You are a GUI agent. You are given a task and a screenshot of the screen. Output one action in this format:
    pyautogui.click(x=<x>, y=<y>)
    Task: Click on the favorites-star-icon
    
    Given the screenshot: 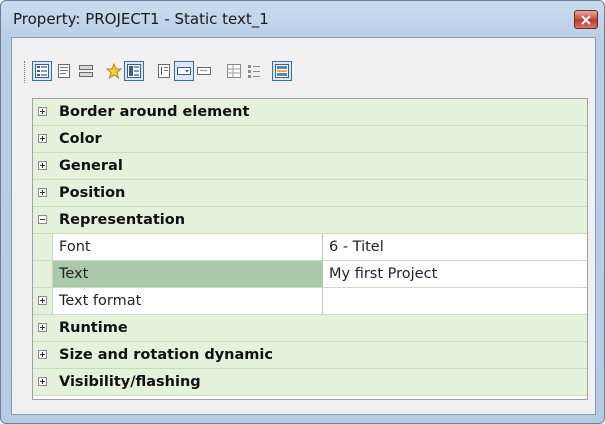 What is the action you would take?
    pyautogui.click(x=114, y=71)
    